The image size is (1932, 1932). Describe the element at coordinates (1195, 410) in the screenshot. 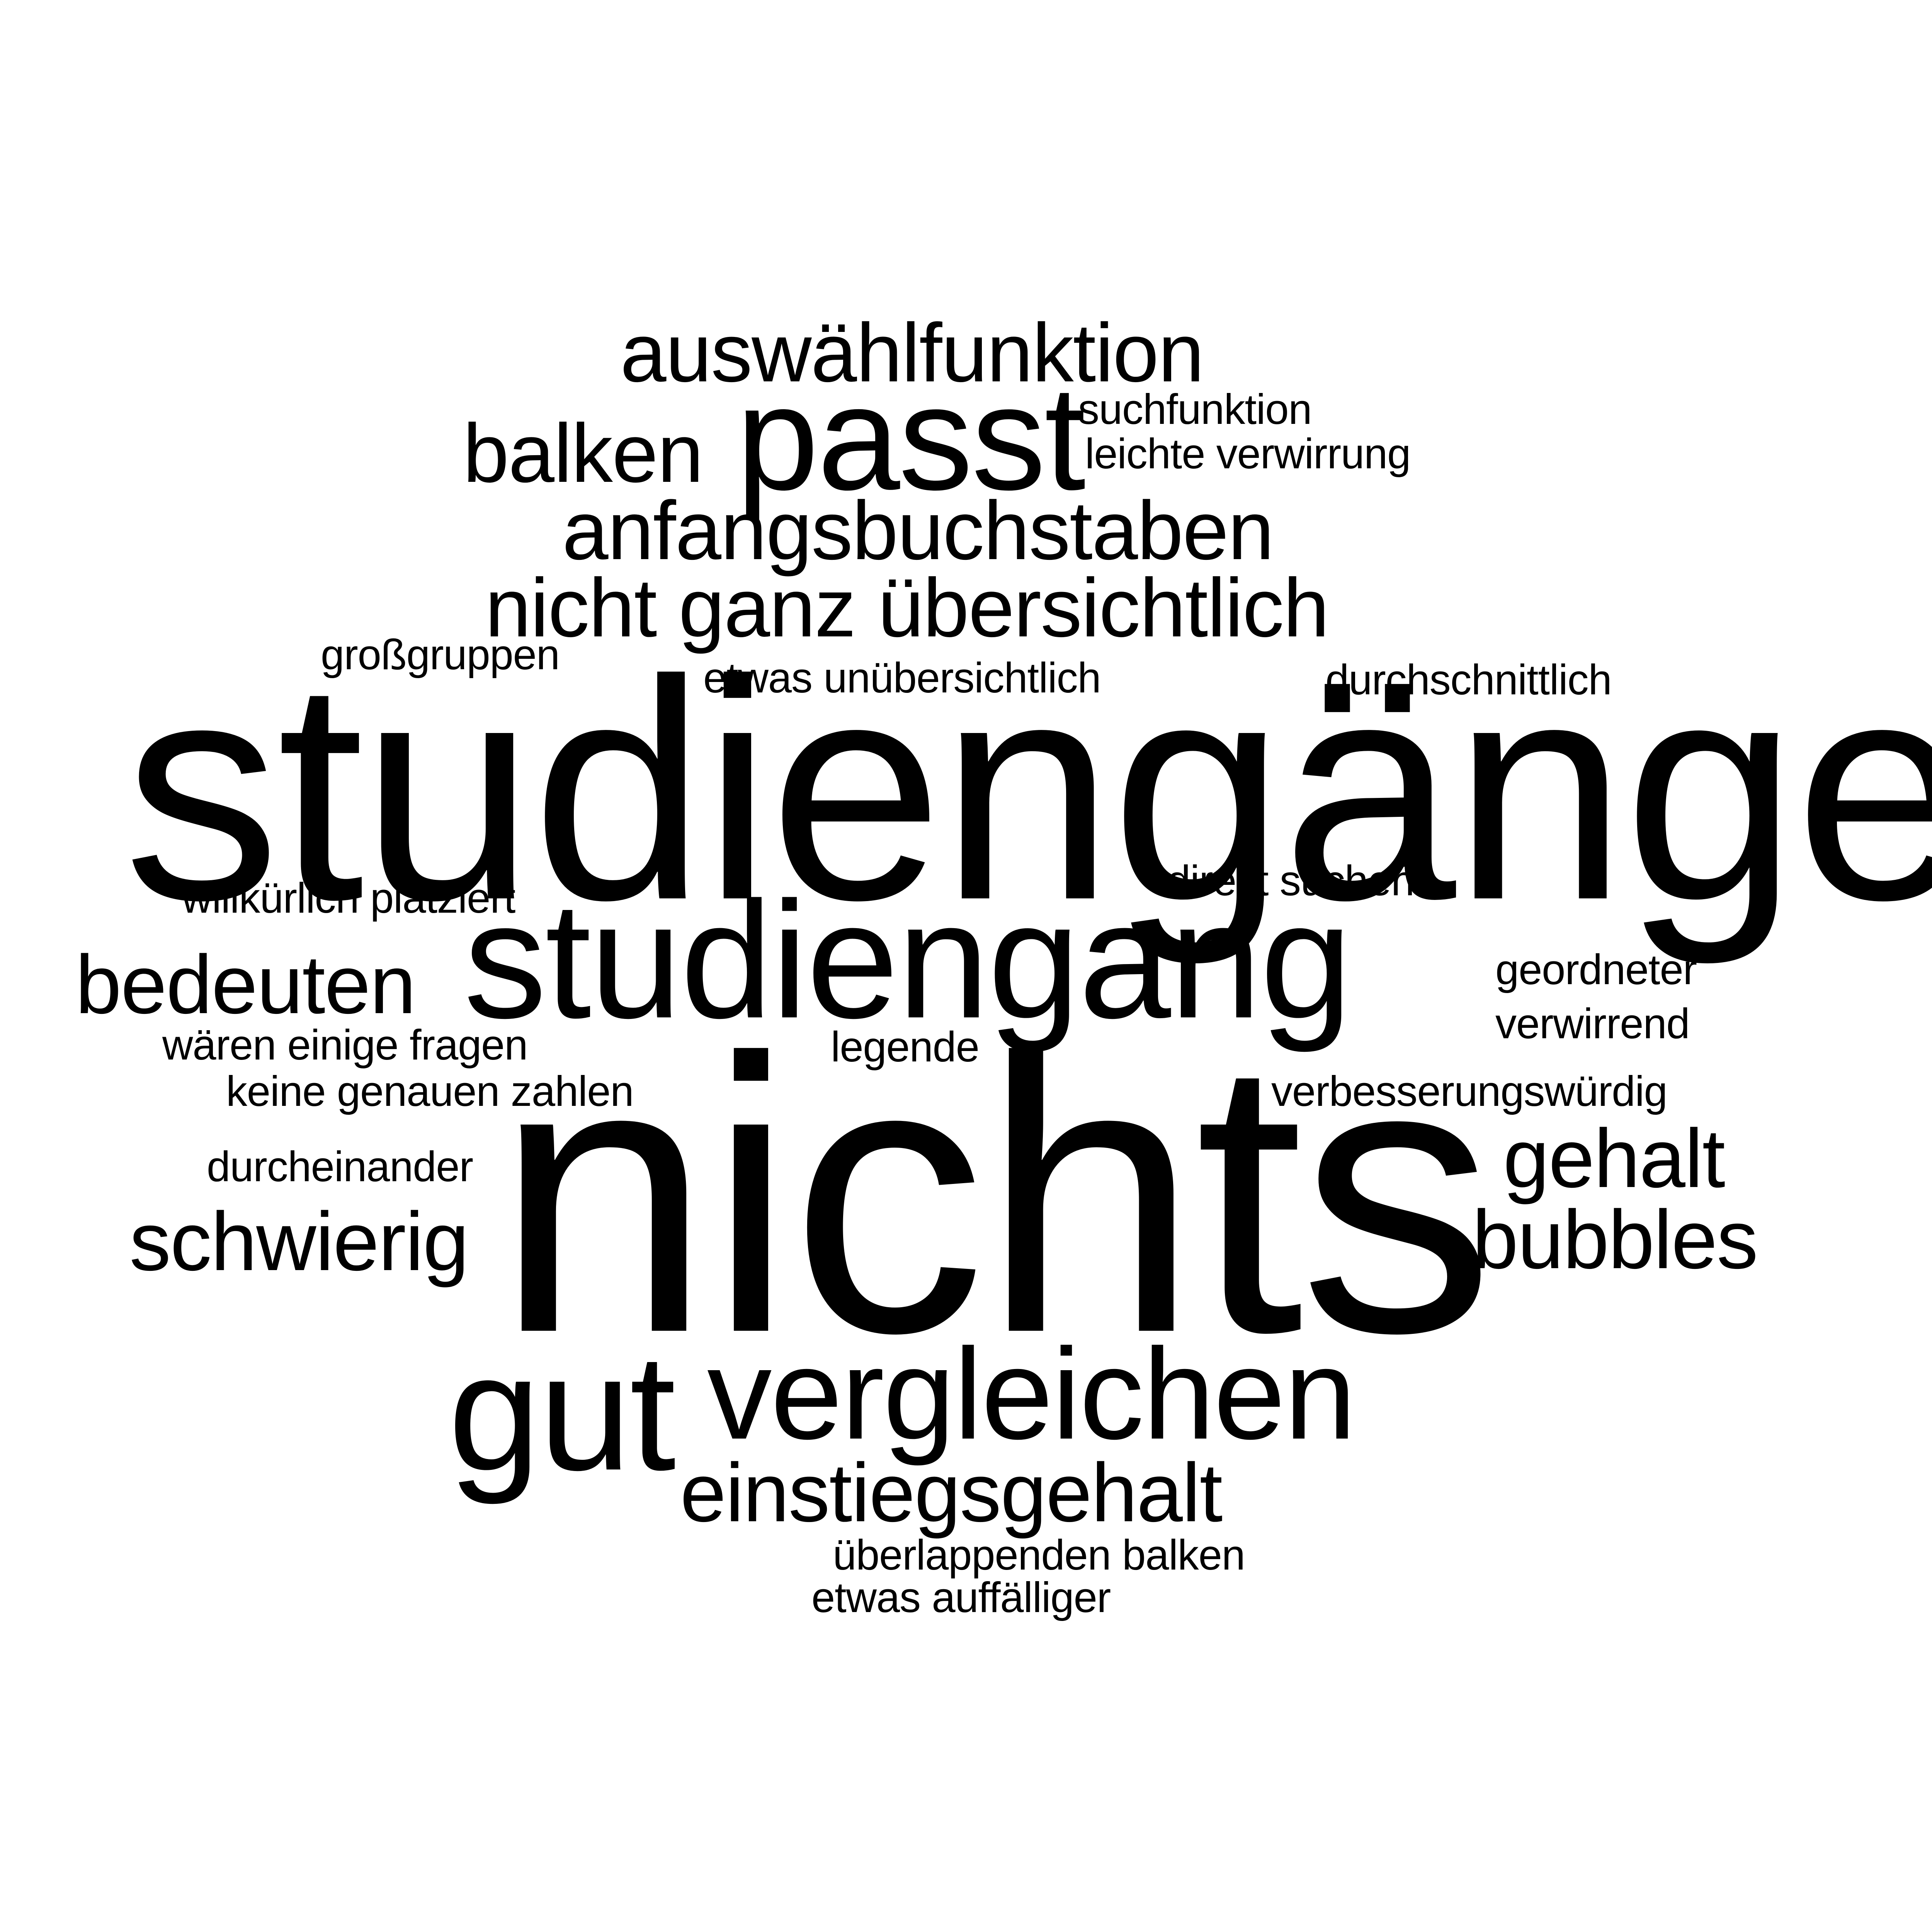

I see `word-suchfunktion: suchfunktion` at that location.